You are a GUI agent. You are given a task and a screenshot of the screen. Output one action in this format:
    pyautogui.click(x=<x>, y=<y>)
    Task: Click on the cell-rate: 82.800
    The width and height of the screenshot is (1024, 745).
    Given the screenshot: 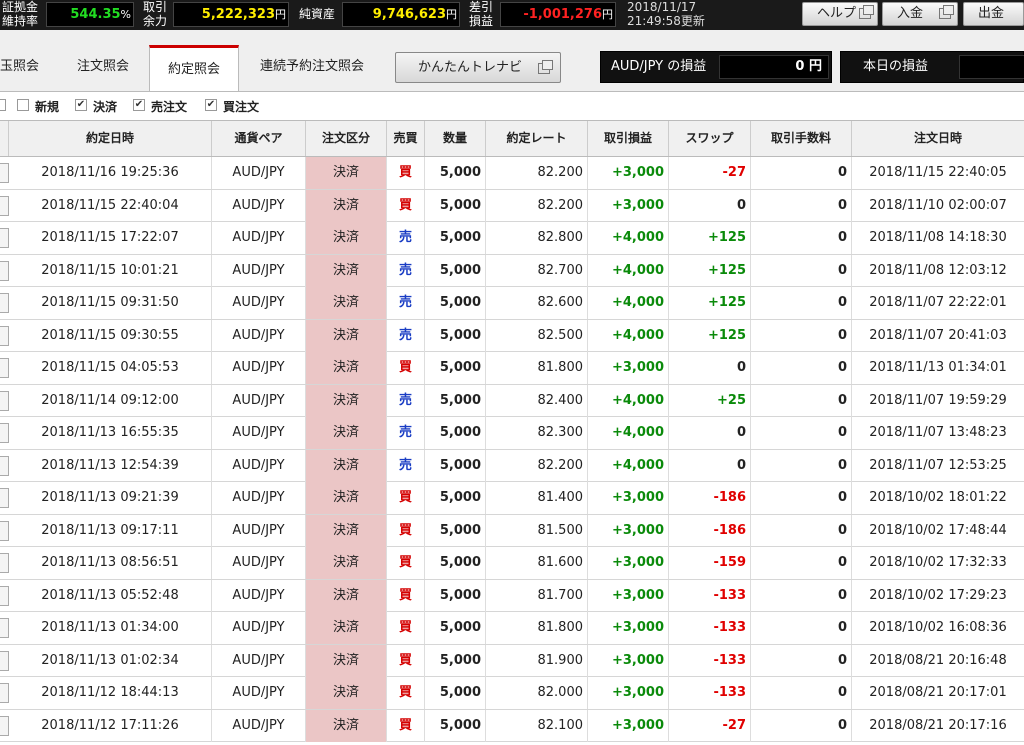 What is the action you would take?
    pyautogui.click(x=537, y=238)
    